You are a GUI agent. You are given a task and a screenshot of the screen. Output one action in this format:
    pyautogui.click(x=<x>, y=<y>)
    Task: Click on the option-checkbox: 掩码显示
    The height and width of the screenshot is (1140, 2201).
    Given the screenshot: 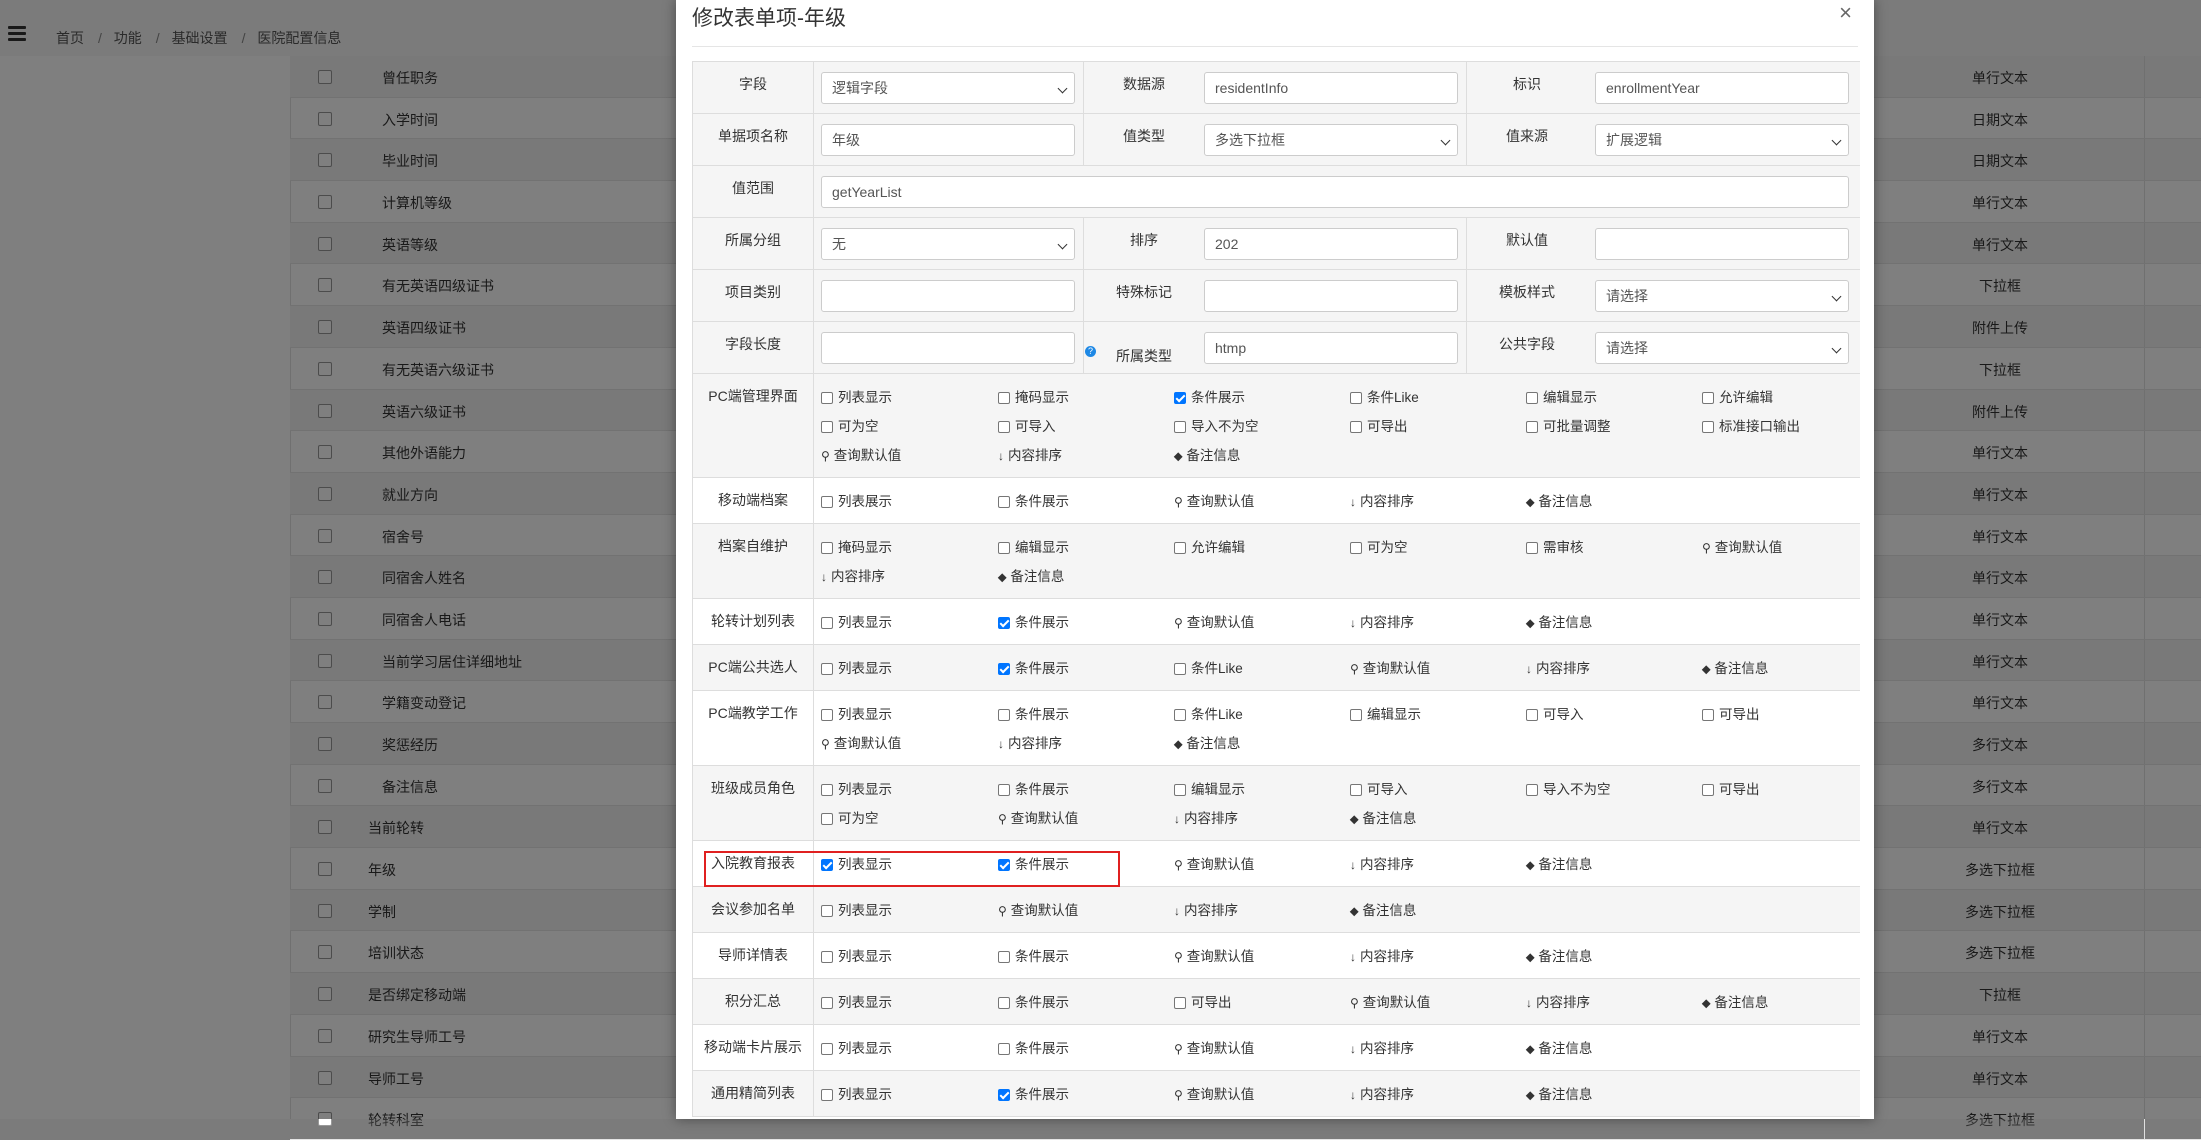 What is the action you would take?
    pyautogui.click(x=856, y=546)
    